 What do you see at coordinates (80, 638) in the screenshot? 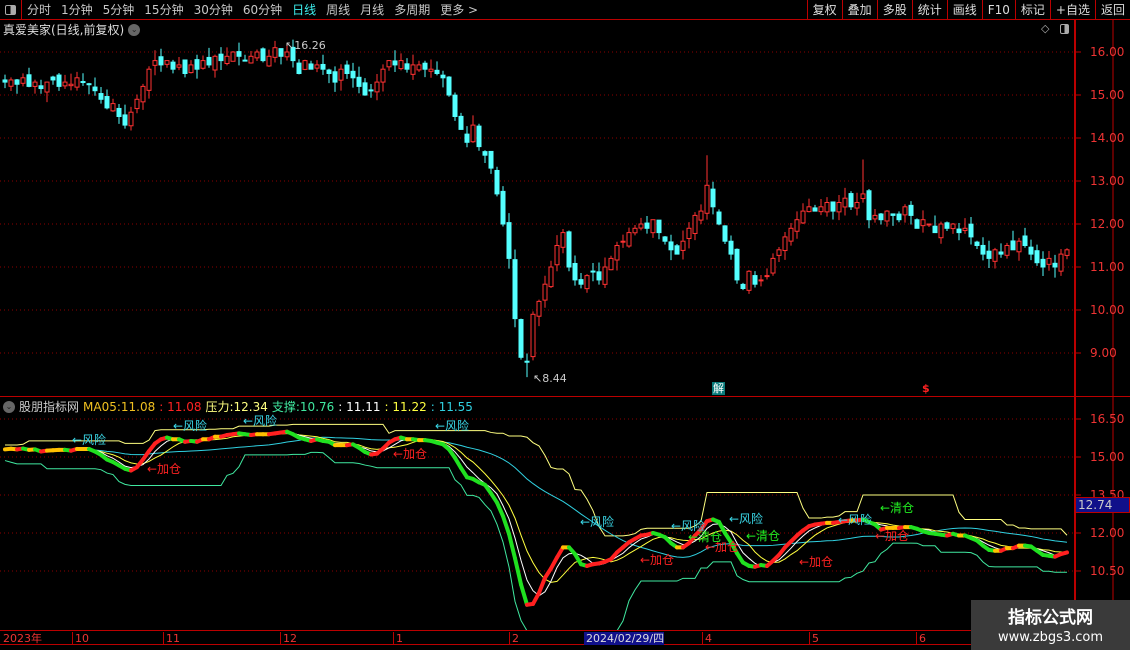
I see `time-label: 10` at bounding box center [80, 638].